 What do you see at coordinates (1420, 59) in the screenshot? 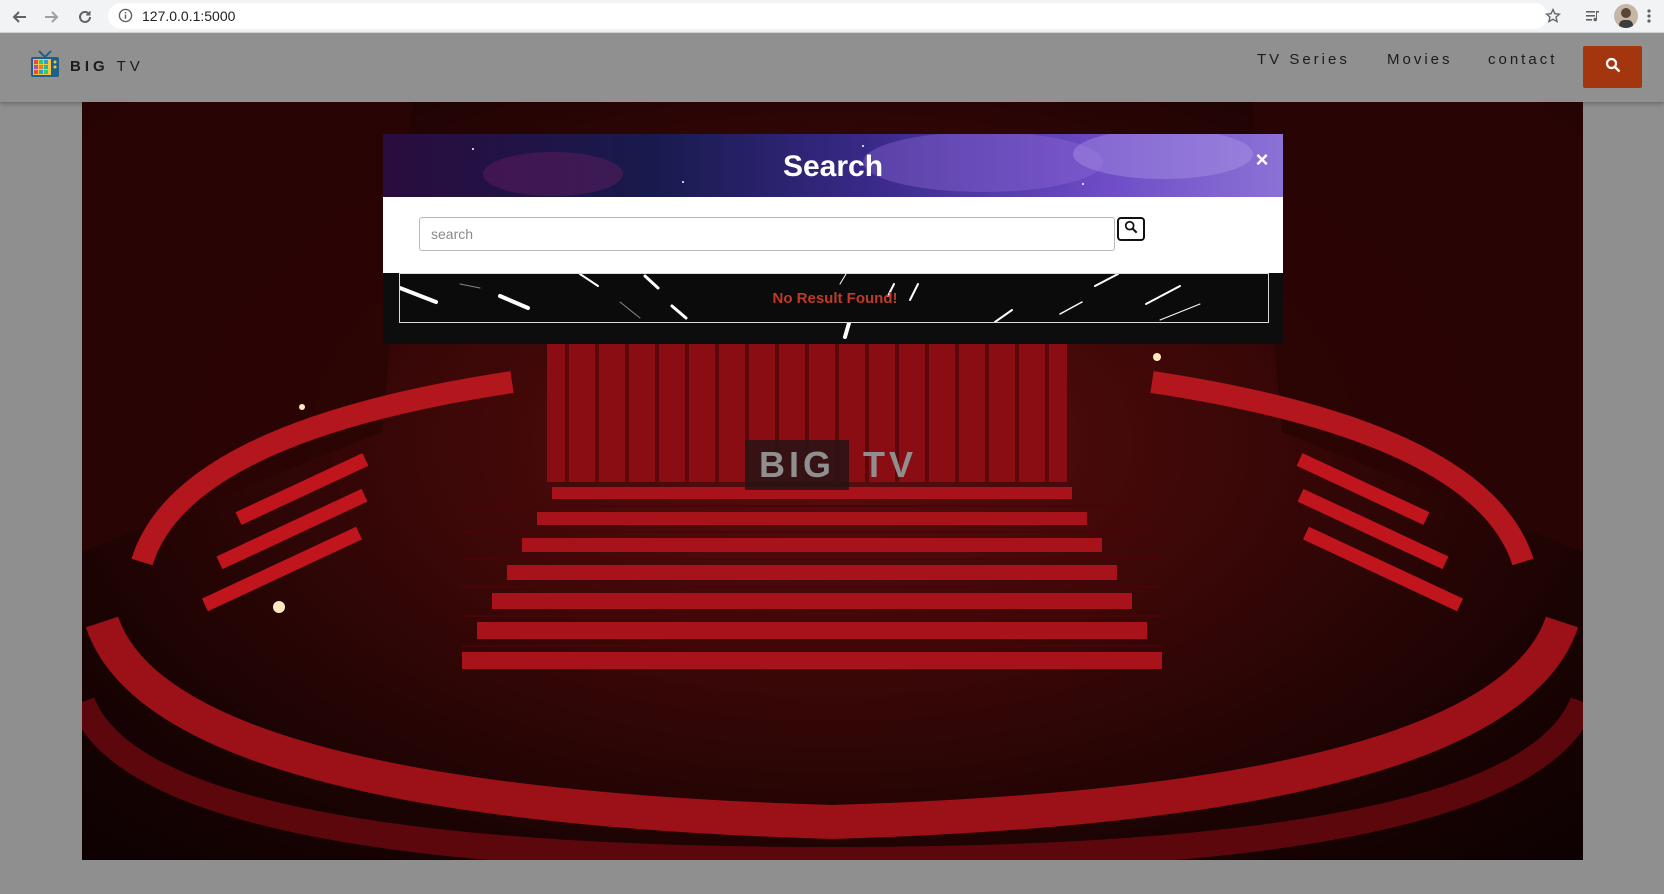
I see `nav-movies: Movies` at bounding box center [1420, 59].